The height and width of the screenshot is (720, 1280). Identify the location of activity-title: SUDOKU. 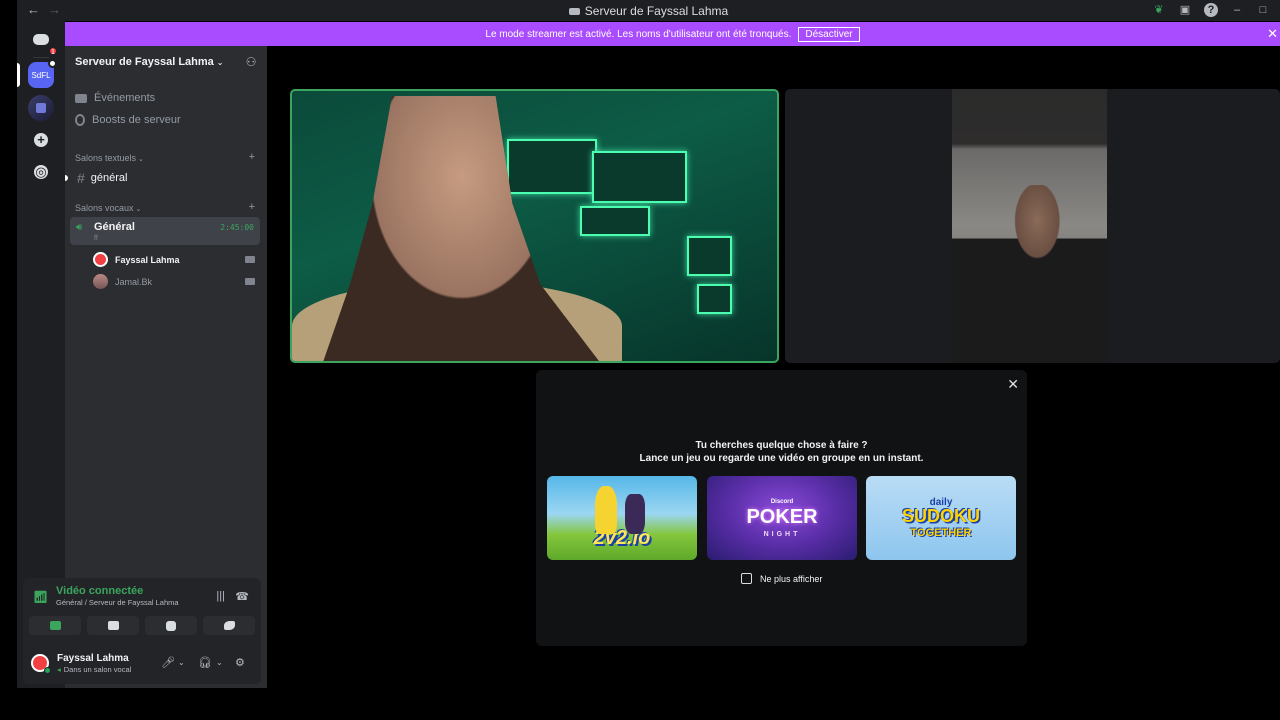
(940, 516).